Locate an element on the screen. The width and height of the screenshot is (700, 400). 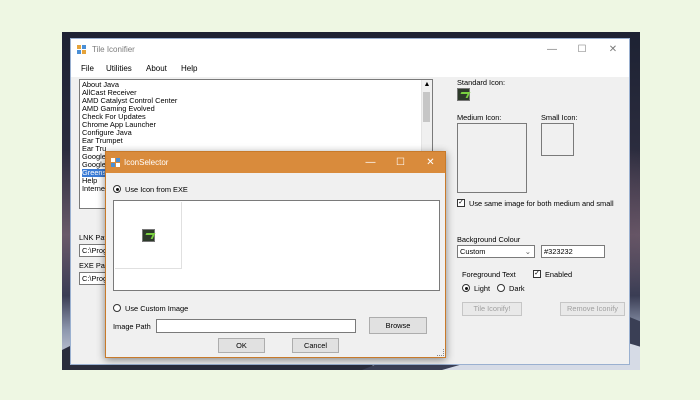
foreground-text-label: Foreground Text is located at coordinates (489, 274).